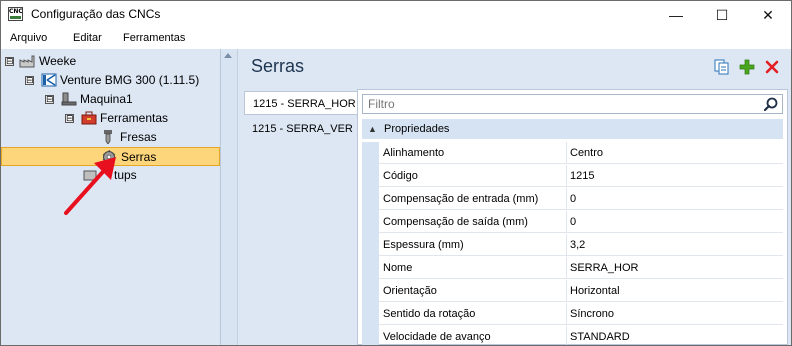 This screenshot has height=346, width=792. I want to click on property-name: Compensação de saída (mm), so click(473, 222).